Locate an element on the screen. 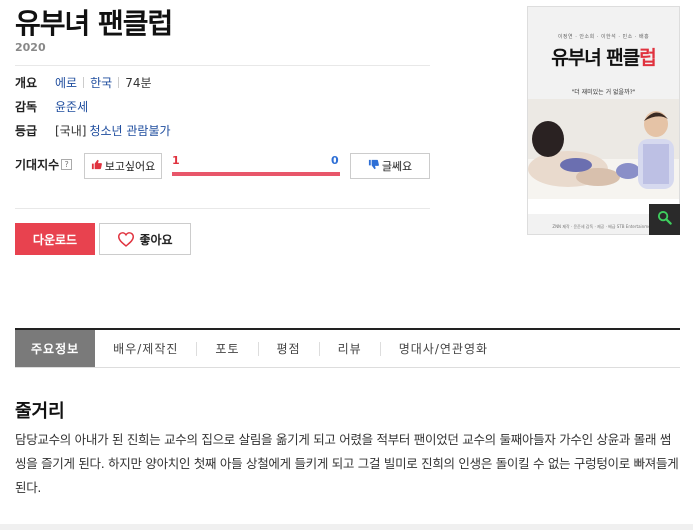 The image size is (693, 530). poster-title: 유부녀 팬클럽 is located at coordinates (604, 58).